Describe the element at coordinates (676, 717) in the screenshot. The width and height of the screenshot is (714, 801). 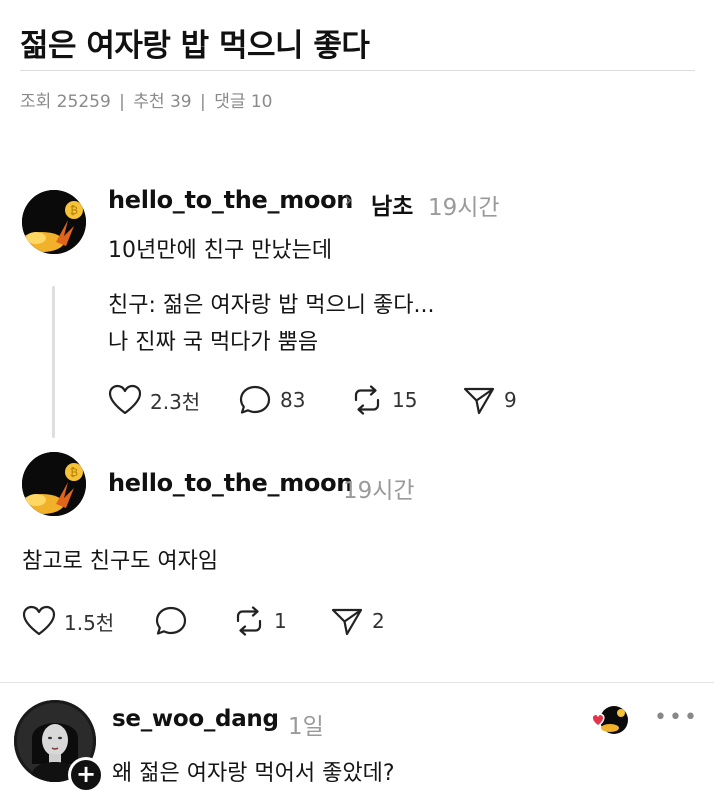
I see `more-options-icon: •••` at that location.